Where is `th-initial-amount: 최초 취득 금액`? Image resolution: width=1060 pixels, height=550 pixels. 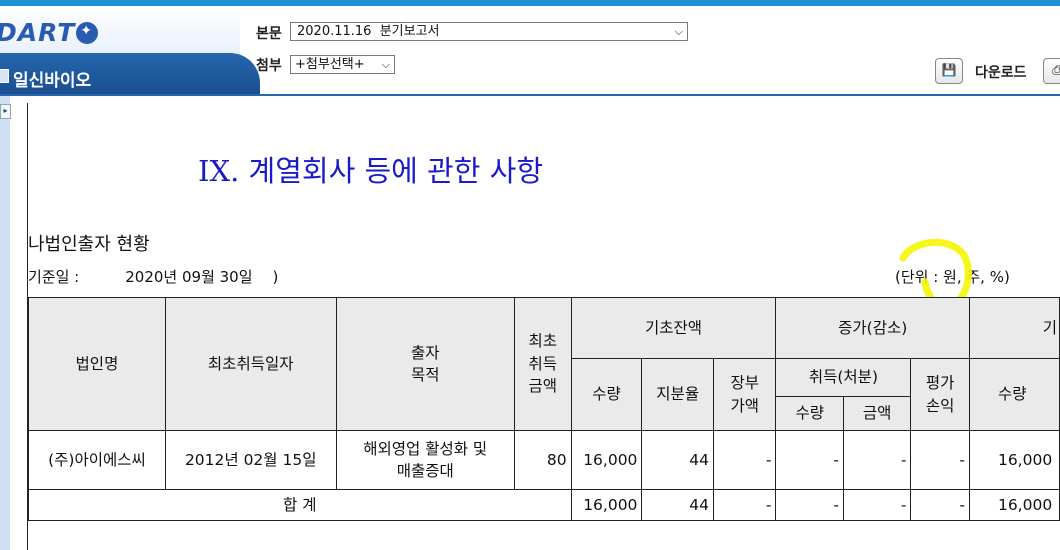
th-initial-amount: 최초 취득 금액 is located at coordinates (542, 364).